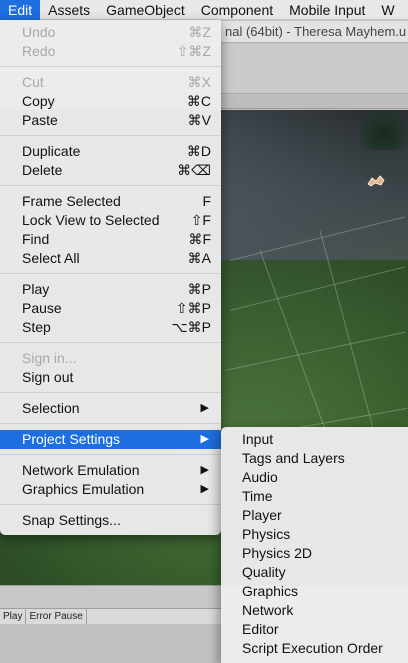 Image resolution: width=408 pixels, height=663 pixels. I want to click on shortcut-label: ⇧F, so click(200, 220).